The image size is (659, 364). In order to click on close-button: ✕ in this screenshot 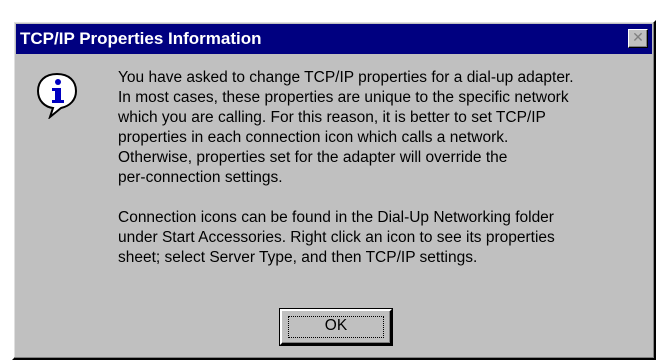, I will do `click(638, 38)`.